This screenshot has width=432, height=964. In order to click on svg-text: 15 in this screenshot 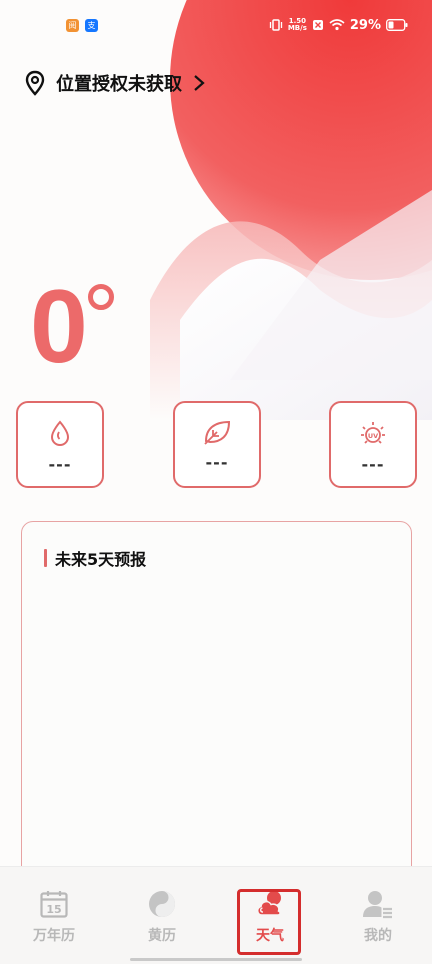, I will do `click(53, 909)`.